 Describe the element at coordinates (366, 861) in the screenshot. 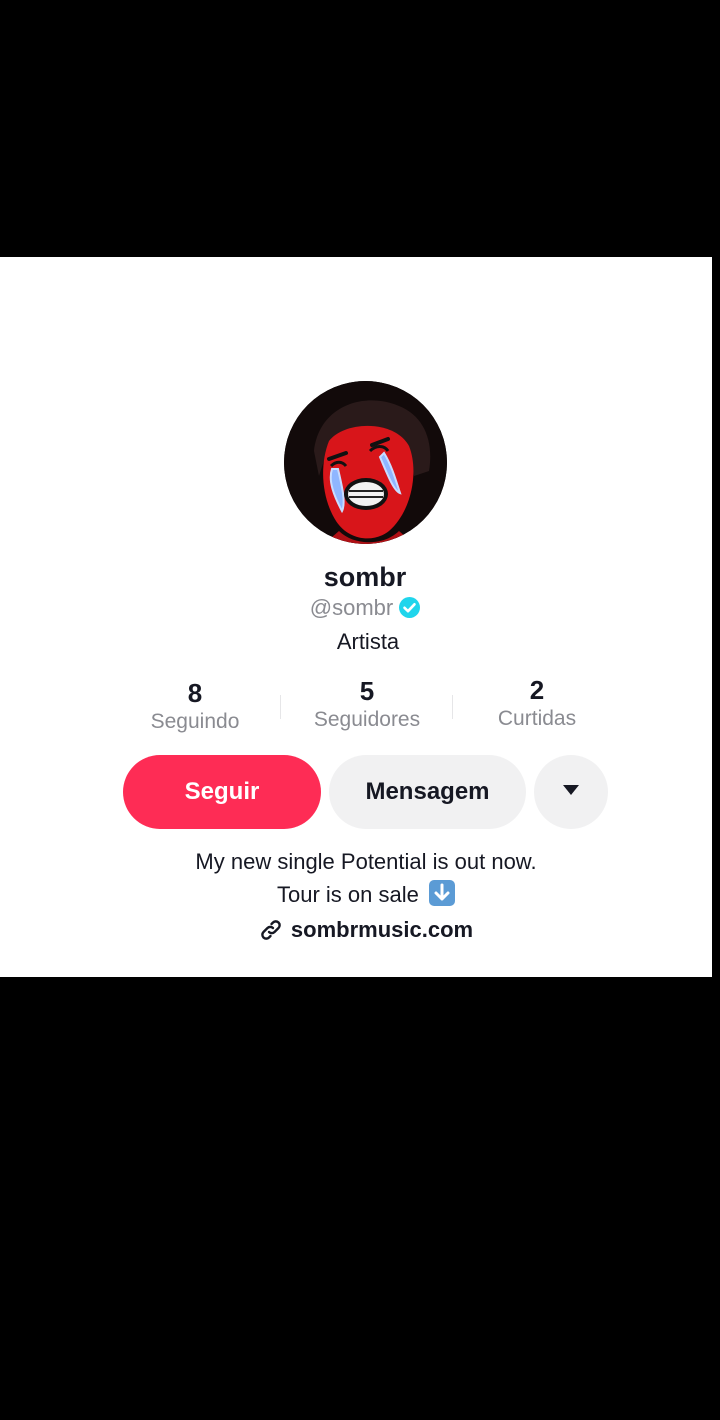

I see `bio-line-1: My new single Potential is out now.` at that location.